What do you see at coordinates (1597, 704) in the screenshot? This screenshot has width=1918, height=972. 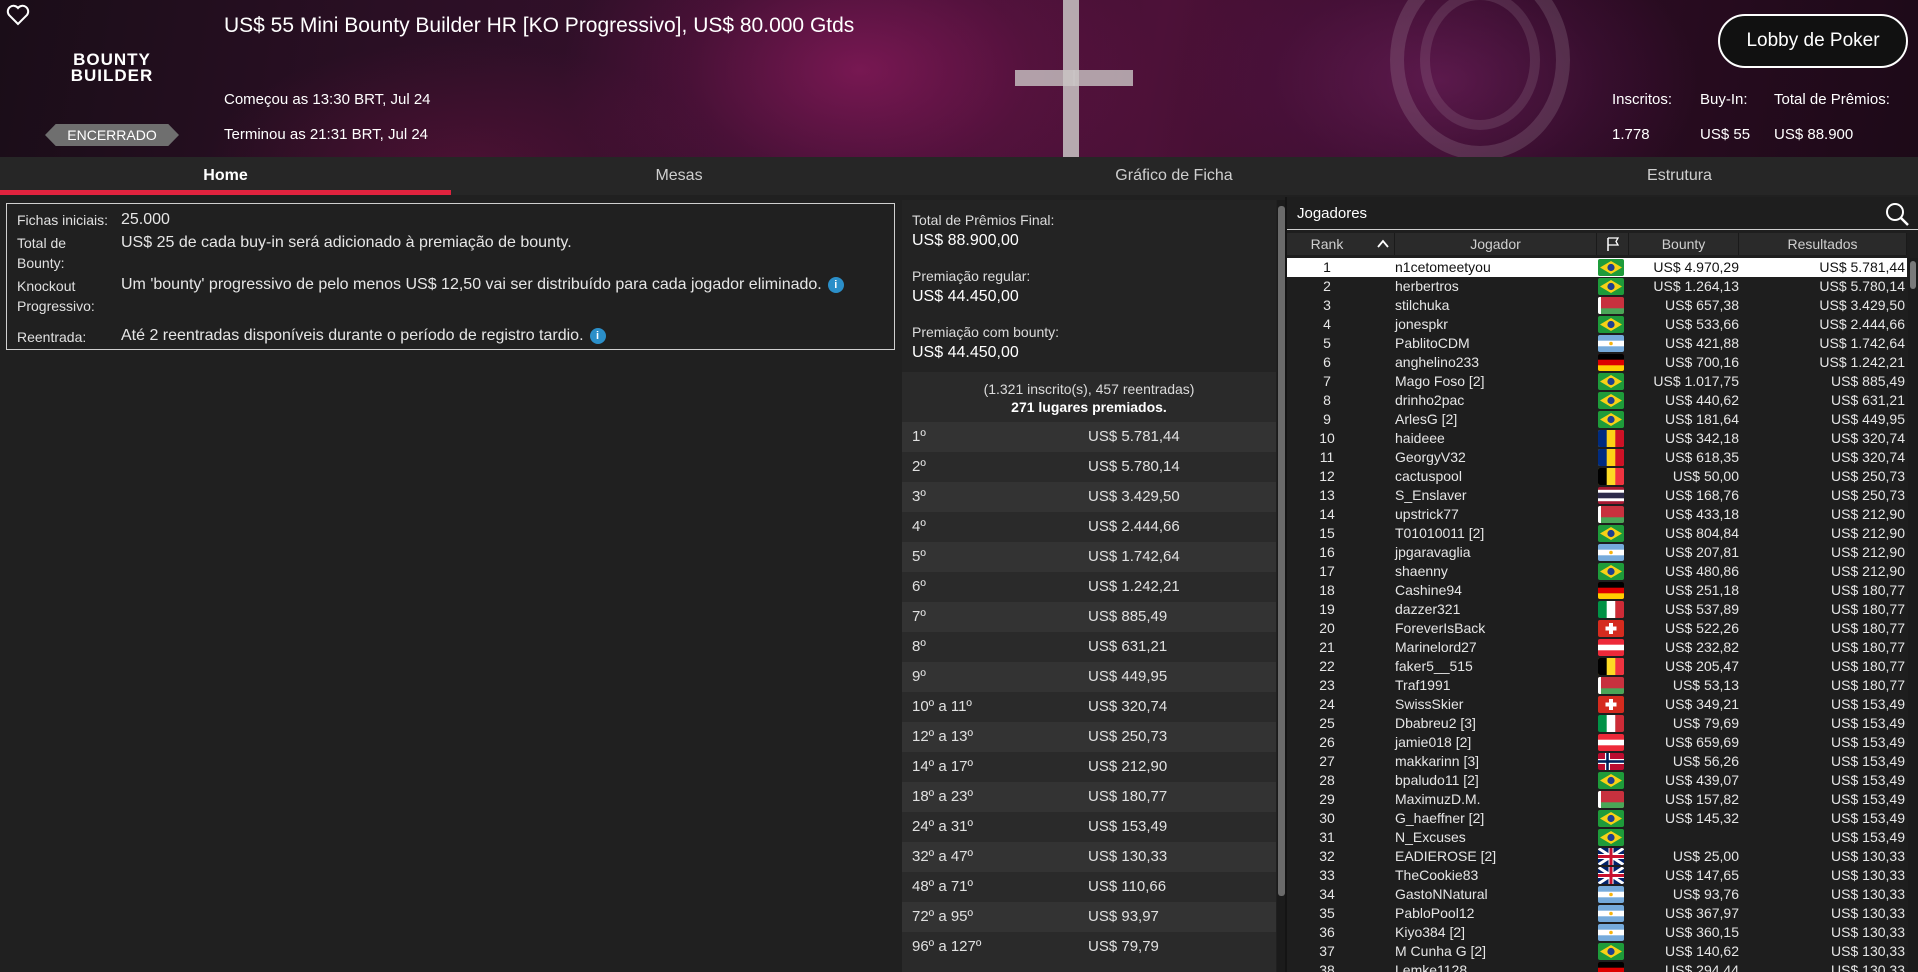 I see `player-row: 24 SwissSkier US$ 349,21 US$ 153,49` at bounding box center [1597, 704].